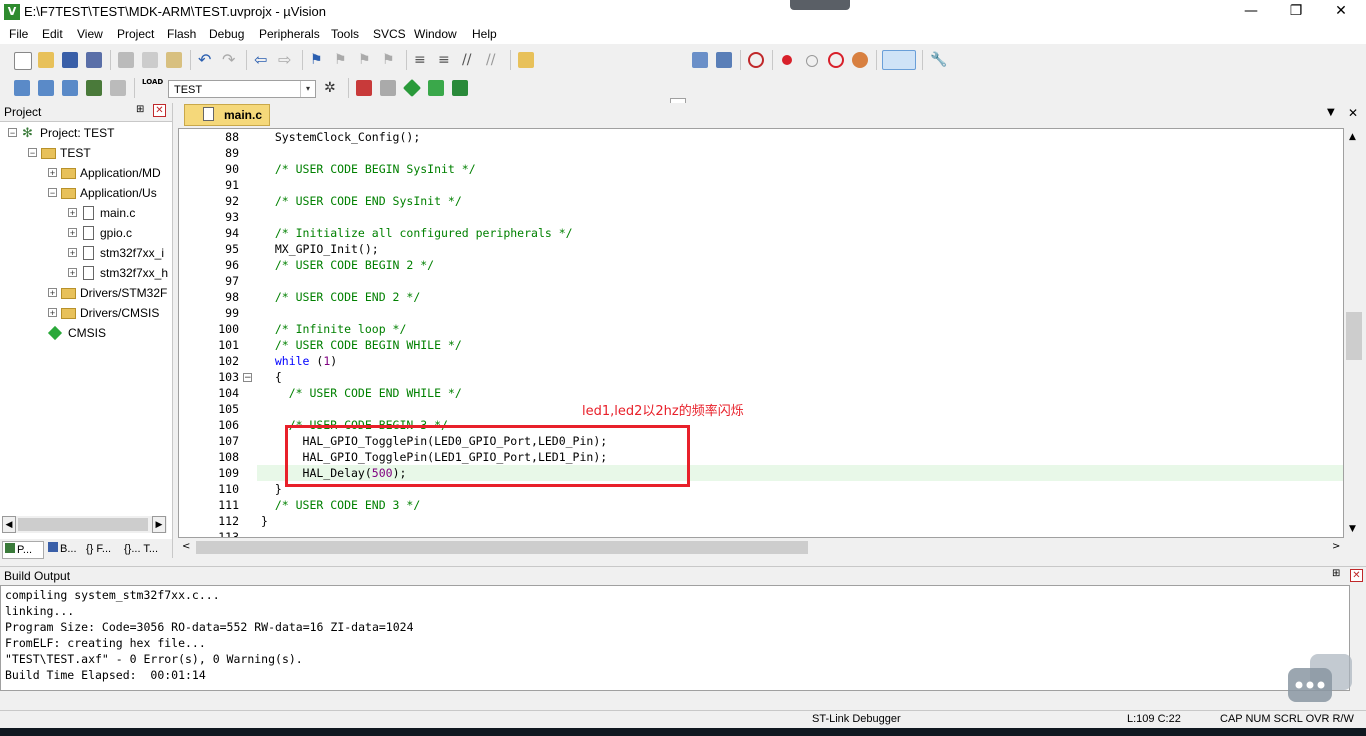 This screenshot has height=736, width=1366. What do you see at coordinates (340, 297) in the screenshot?
I see `code-line: /* USER CODE END 2 */` at bounding box center [340, 297].